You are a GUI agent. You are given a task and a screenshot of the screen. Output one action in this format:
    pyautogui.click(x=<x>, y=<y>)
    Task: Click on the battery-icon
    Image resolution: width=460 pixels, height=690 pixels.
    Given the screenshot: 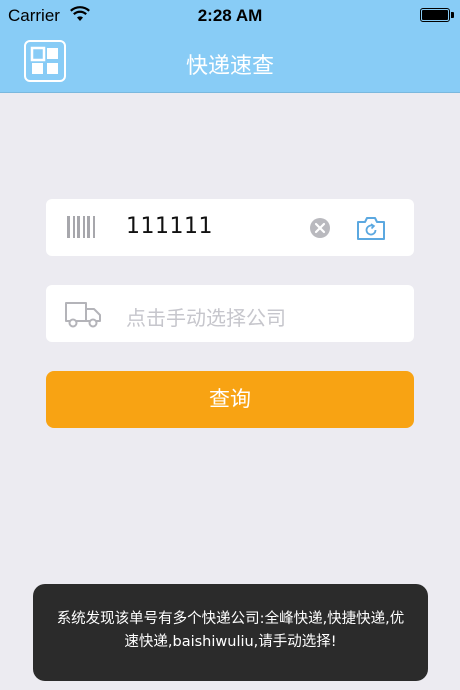 What is the action you would take?
    pyautogui.click(x=437, y=15)
    